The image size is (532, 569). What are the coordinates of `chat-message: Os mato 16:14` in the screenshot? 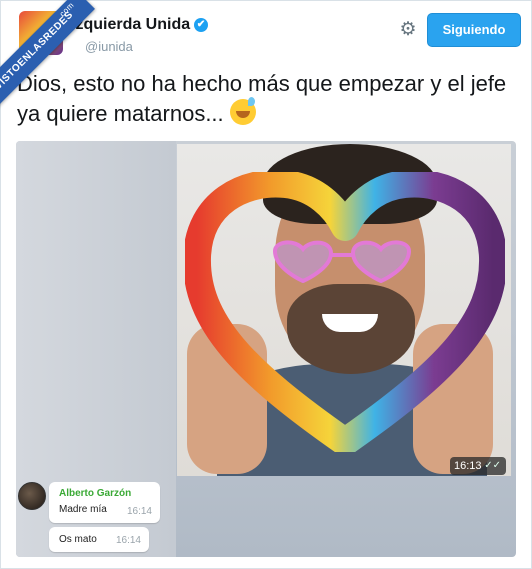 It's located at (99, 539).